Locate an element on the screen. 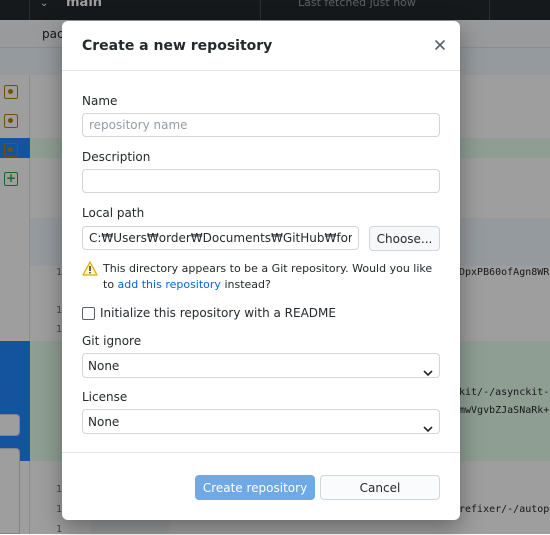 The height and width of the screenshot is (535, 550). warning-icon is located at coordinates (90, 268).